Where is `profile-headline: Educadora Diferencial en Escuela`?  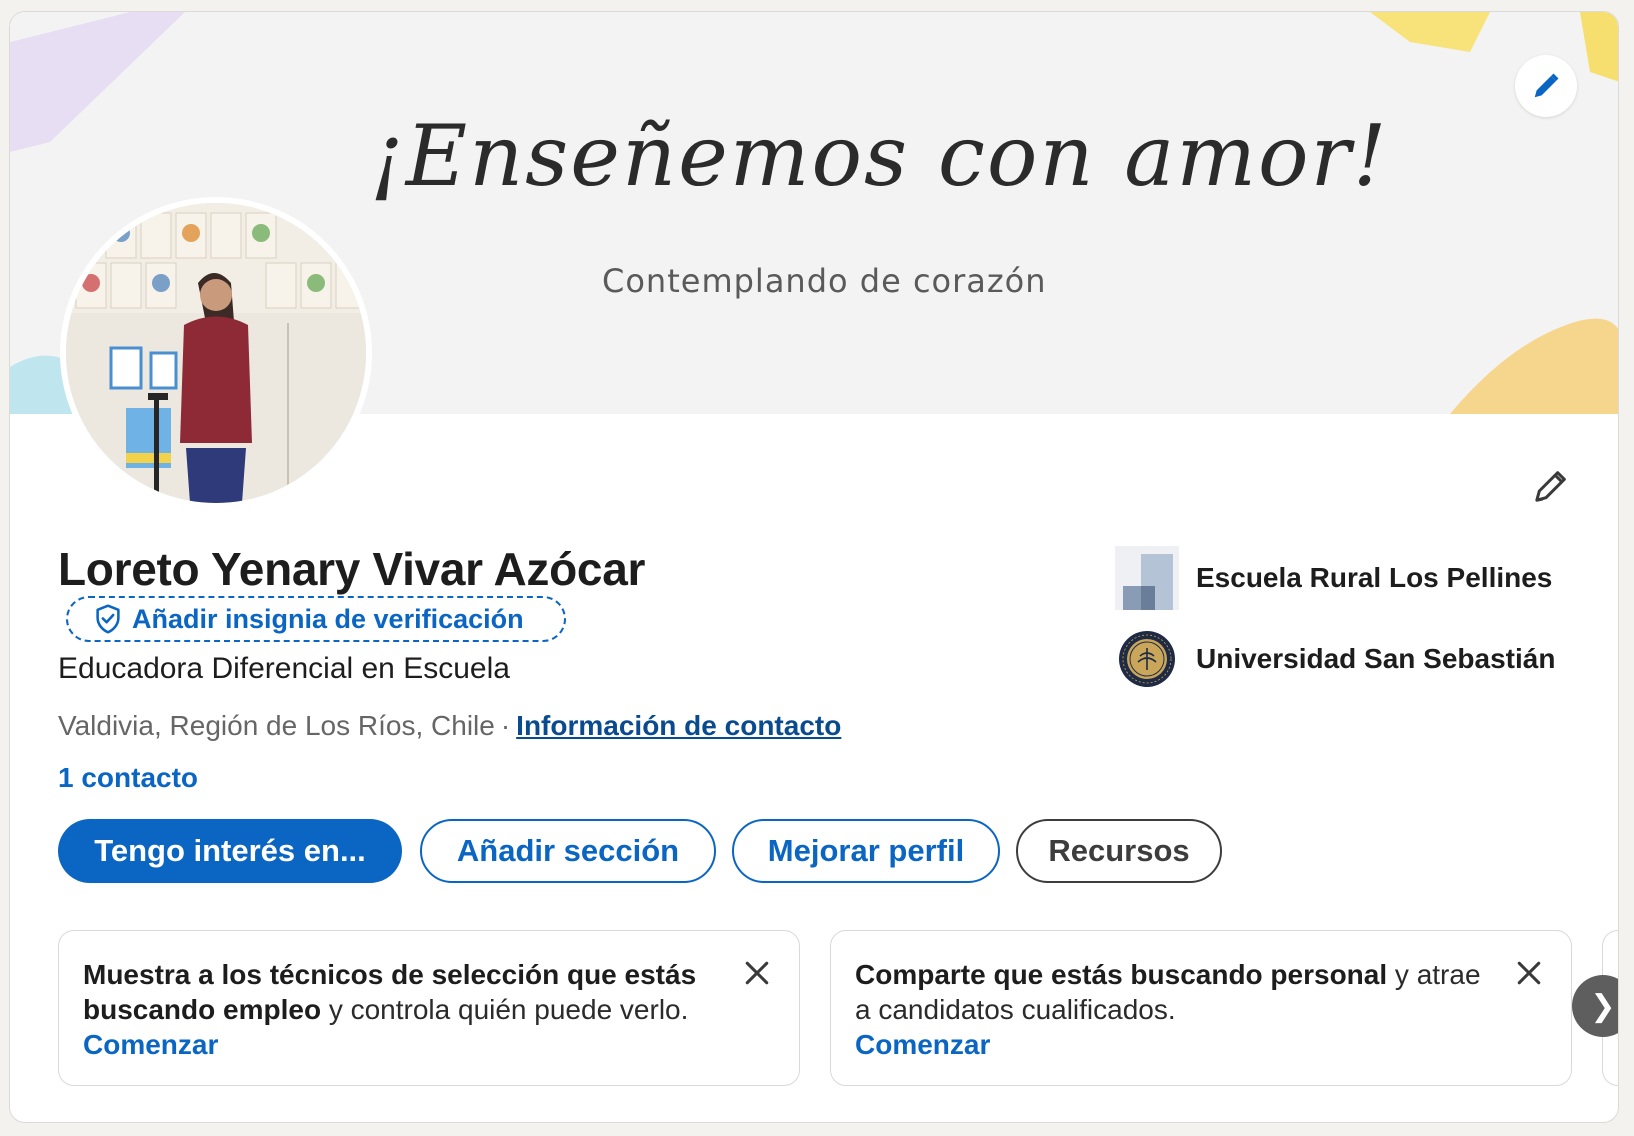
profile-headline: Educadora Diferencial en Escuela is located at coordinates (284, 668).